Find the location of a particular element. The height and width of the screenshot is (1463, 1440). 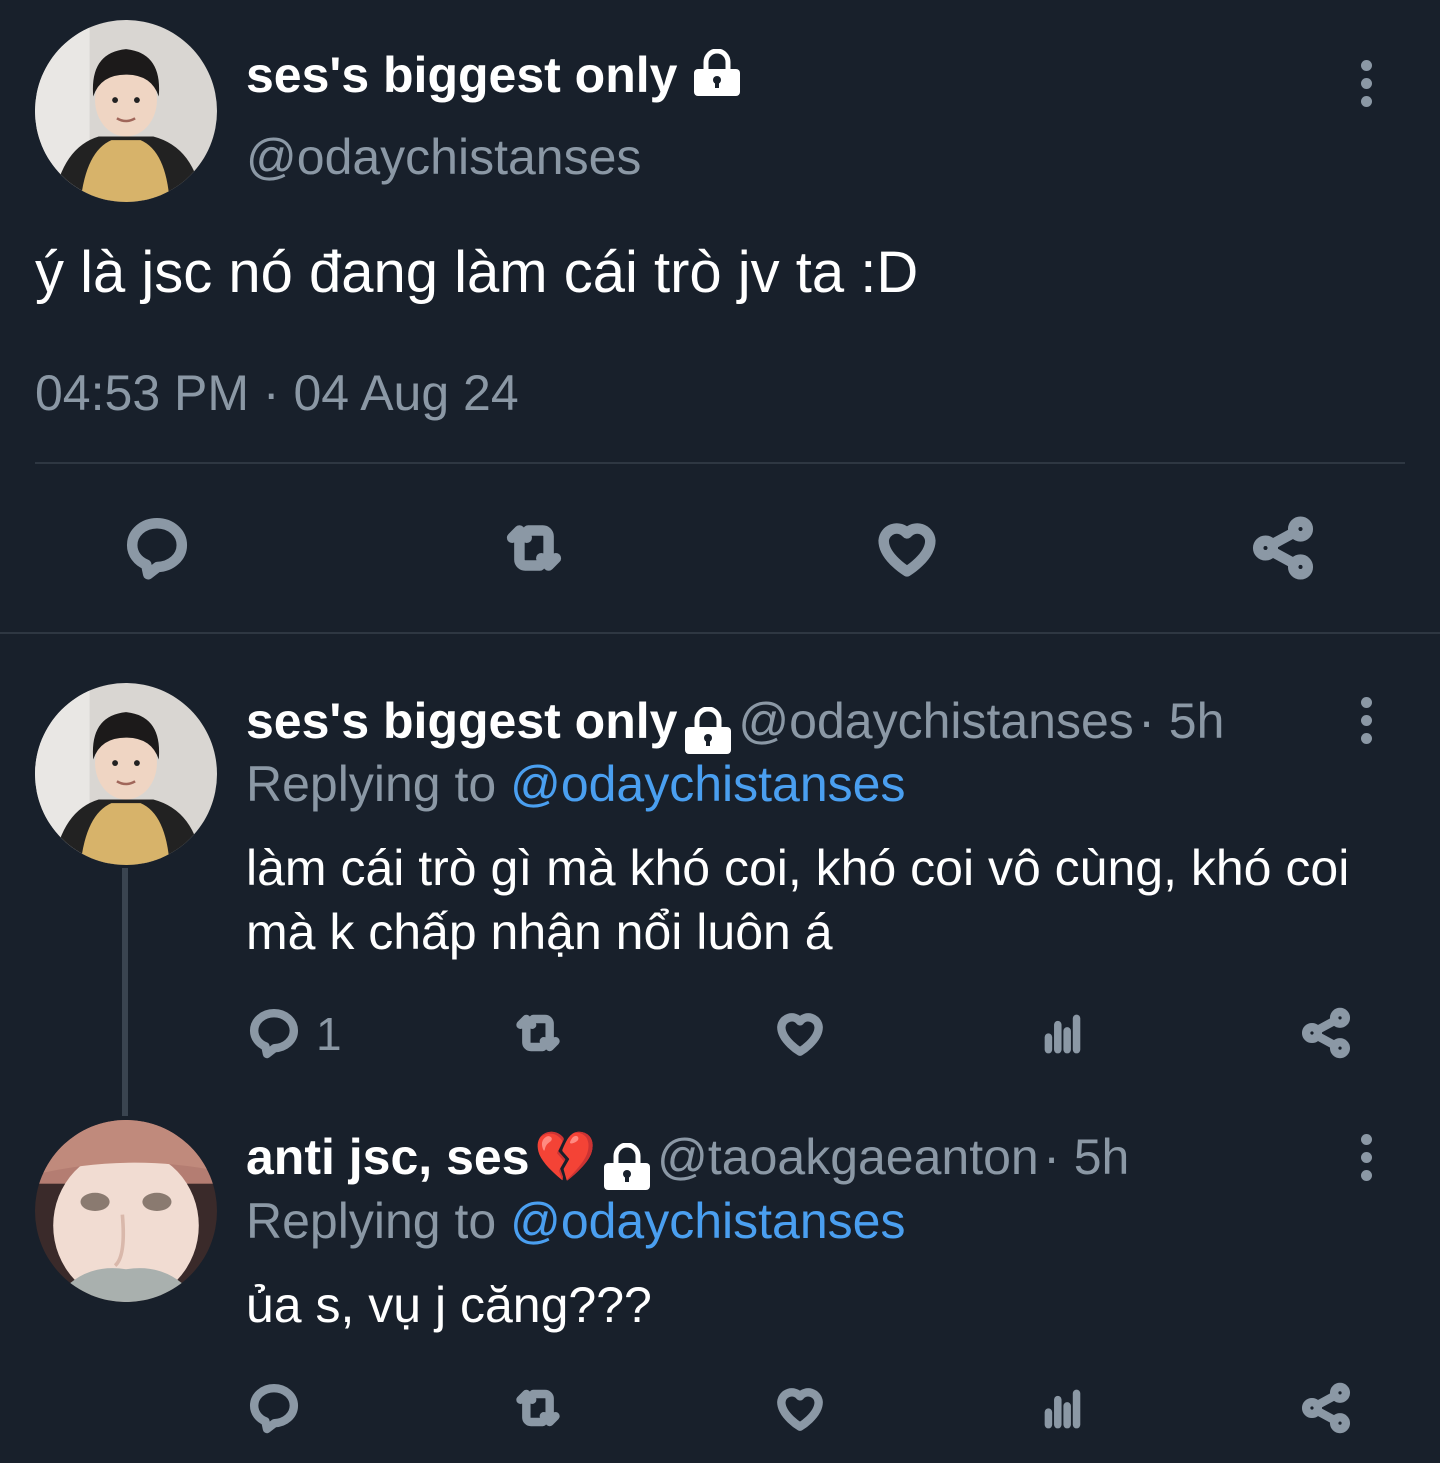

display-name: anti jsc, ses is located at coordinates (388, 1157).